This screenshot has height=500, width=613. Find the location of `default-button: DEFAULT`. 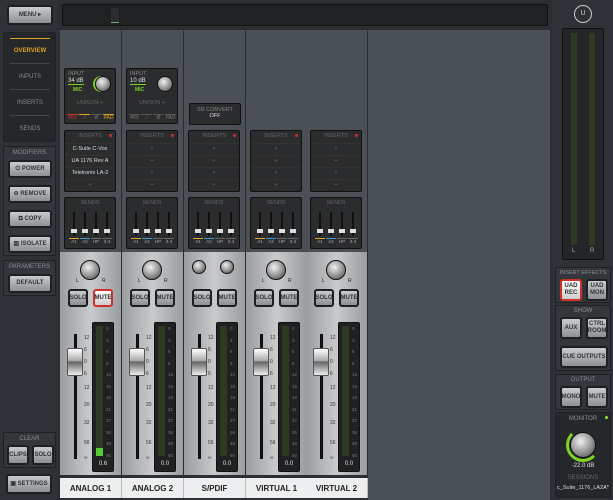

default-button: DEFAULT is located at coordinates (30, 283).